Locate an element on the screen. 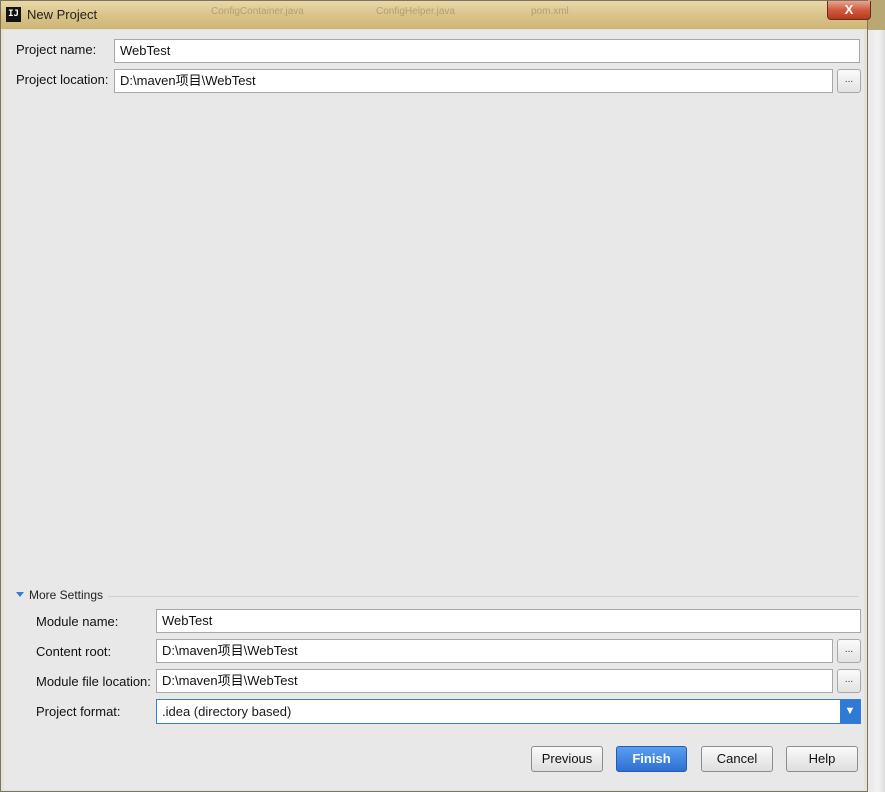 Image resolution: width=885 pixels, height=792 pixels. more-settings-label: More Settings is located at coordinates (66, 595).